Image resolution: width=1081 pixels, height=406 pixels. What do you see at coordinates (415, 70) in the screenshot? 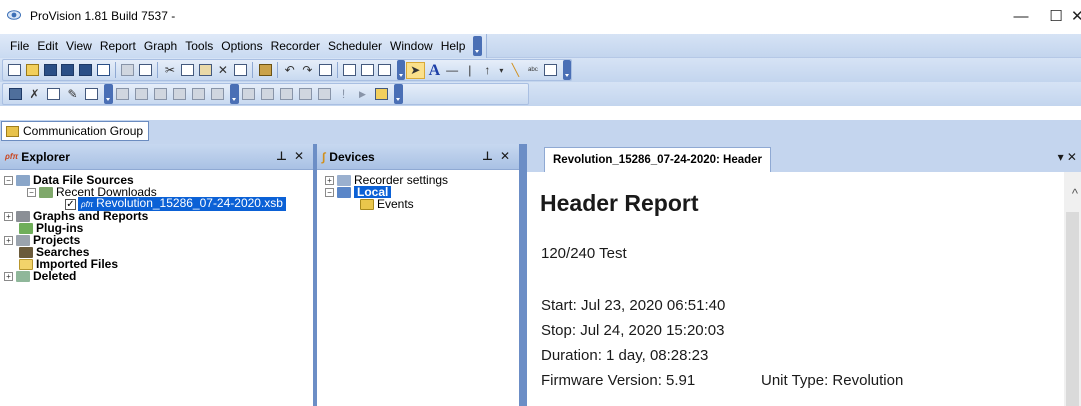
I see `pointer-tool-icon: ➤` at bounding box center [415, 70].